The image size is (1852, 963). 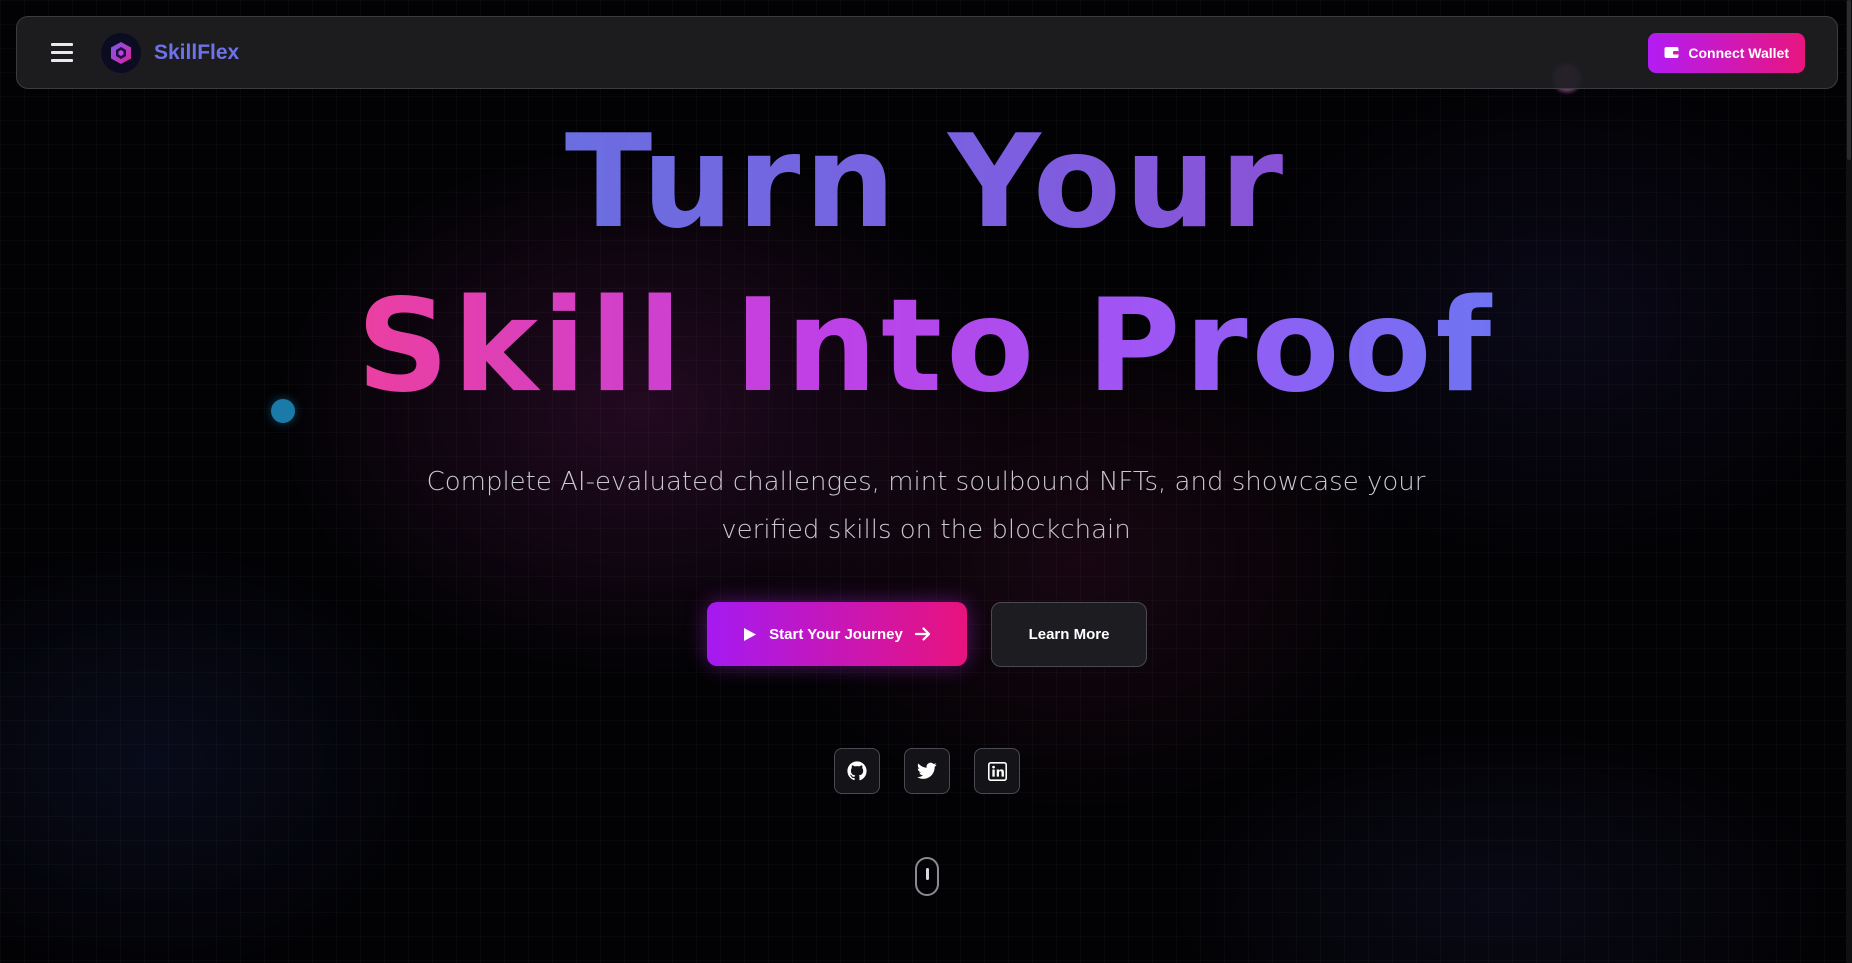 What do you see at coordinates (750, 634) in the screenshot?
I see `play-icon` at bounding box center [750, 634].